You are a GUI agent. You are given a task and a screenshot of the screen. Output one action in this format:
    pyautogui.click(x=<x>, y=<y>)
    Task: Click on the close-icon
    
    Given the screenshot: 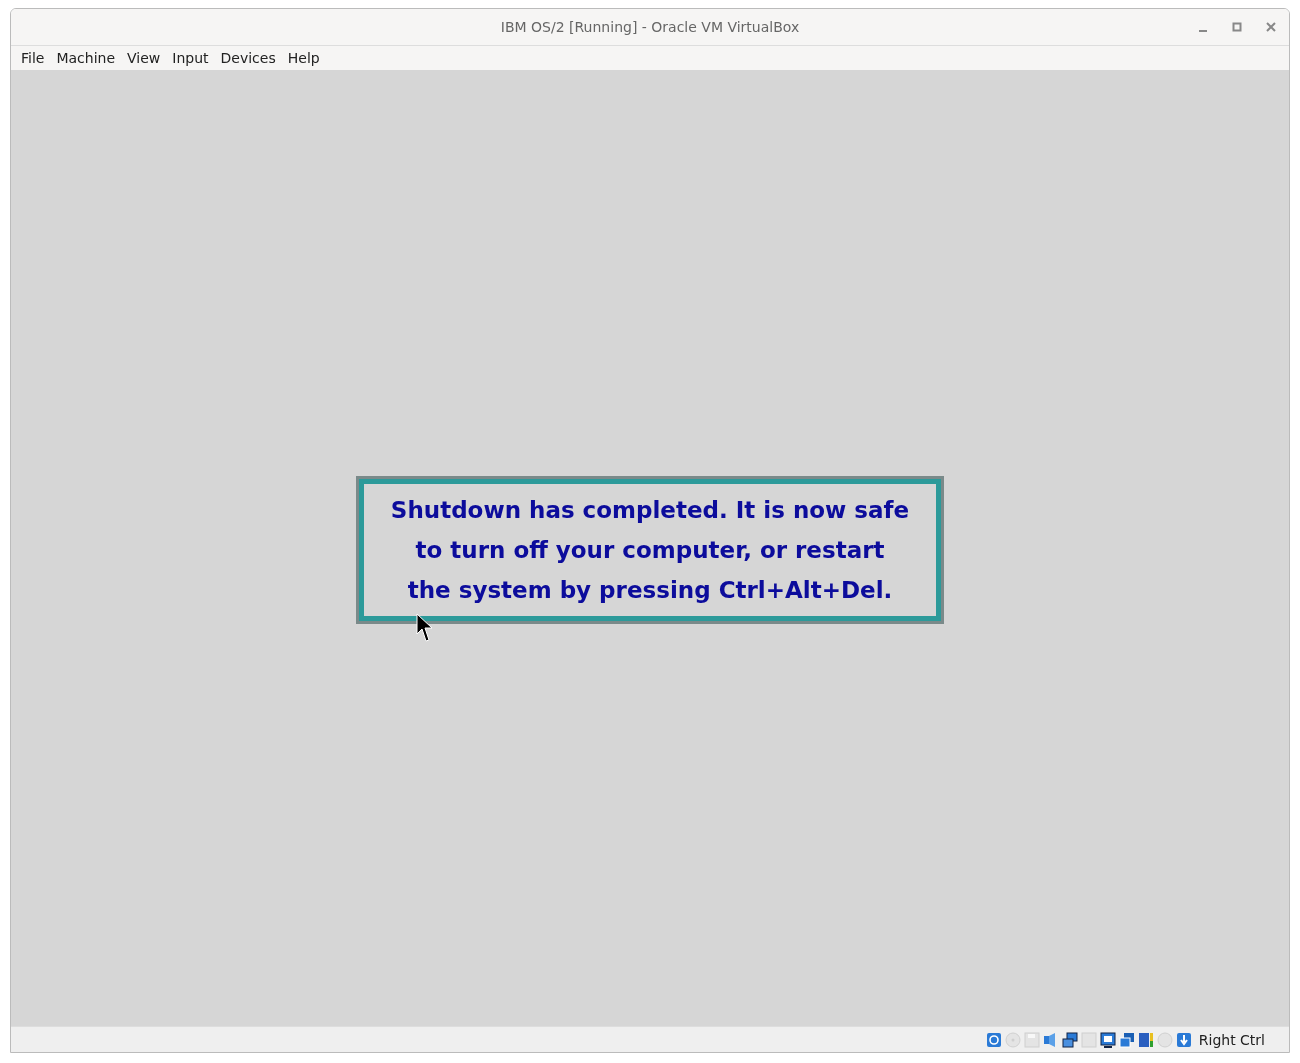 What is the action you would take?
    pyautogui.click(x=1271, y=27)
    